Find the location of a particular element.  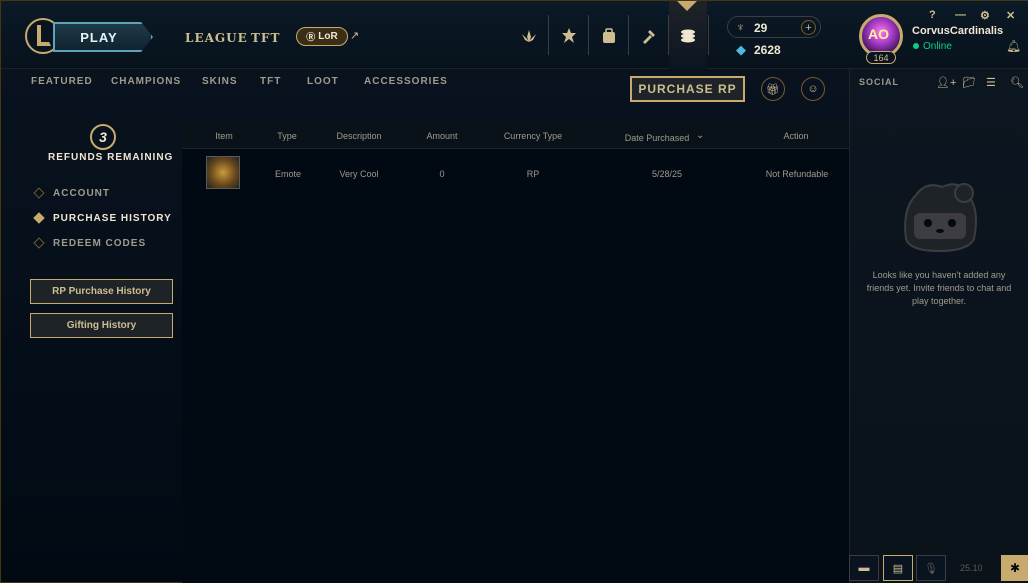

loot-crafting-icon is located at coordinates (649, 36).